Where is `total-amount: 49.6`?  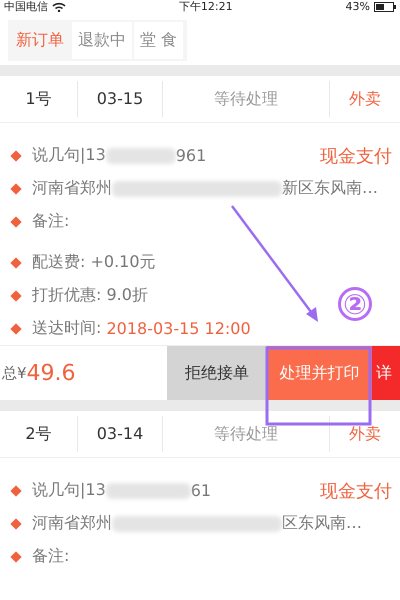 total-amount: 49.6 is located at coordinates (51, 373).